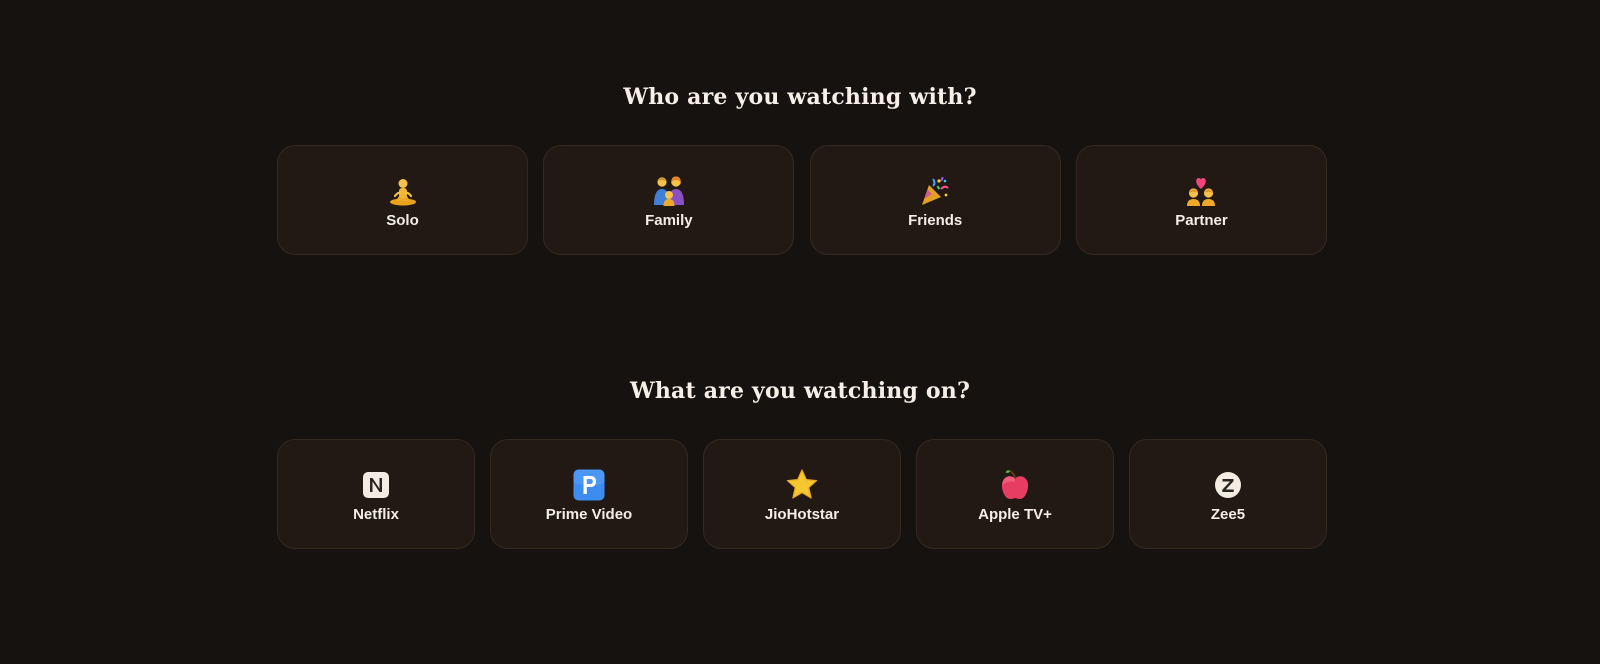 Image resolution: width=1600 pixels, height=664 pixels. What do you see at coordinates (802, 200) in the screenshot?
I see `companion-options: Solo Family Friends Partner` at bounding box center [802, 200].